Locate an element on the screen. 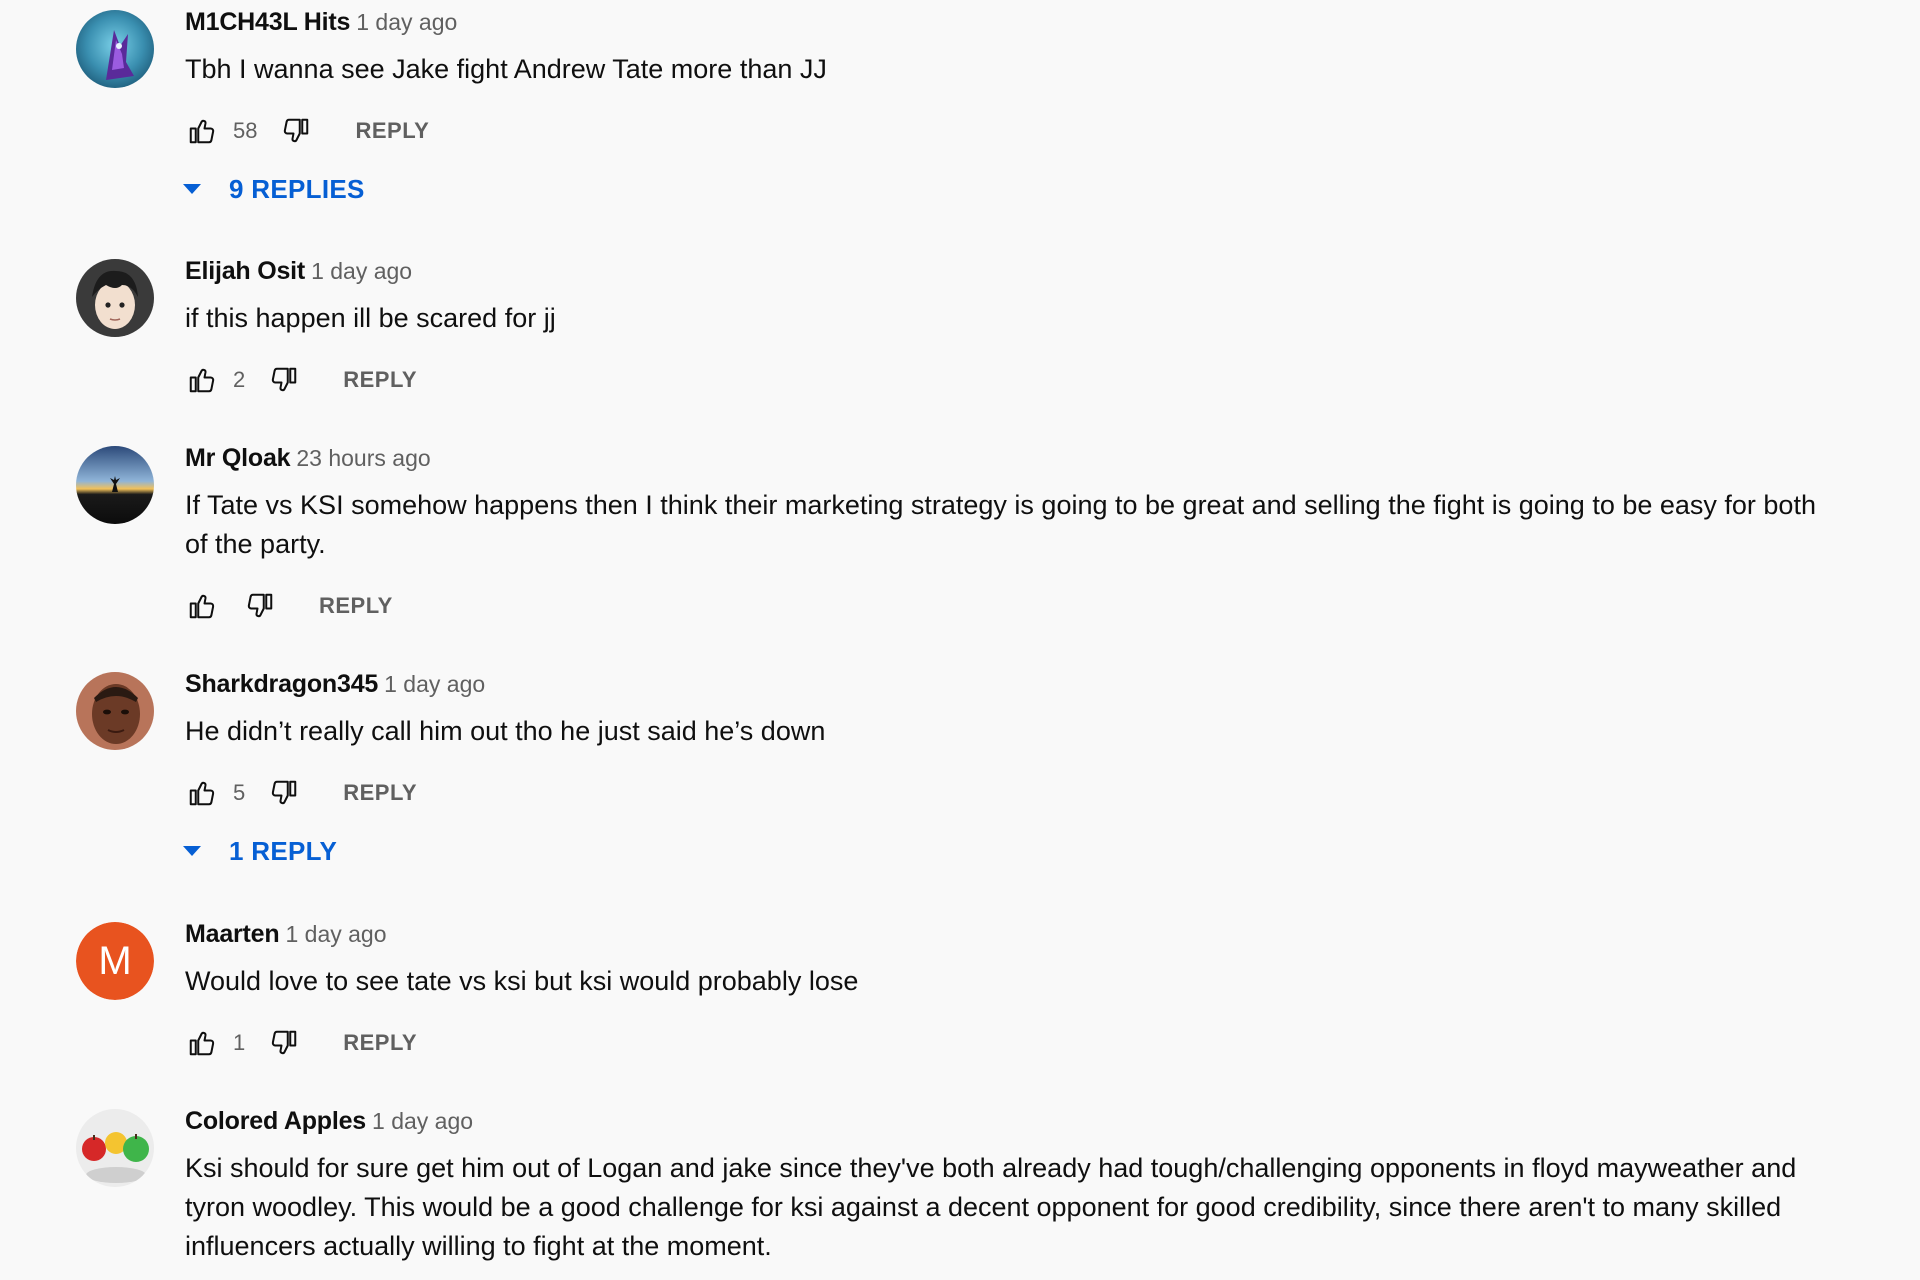  purple-wolf-avatar is located at coordinates (115, 49).